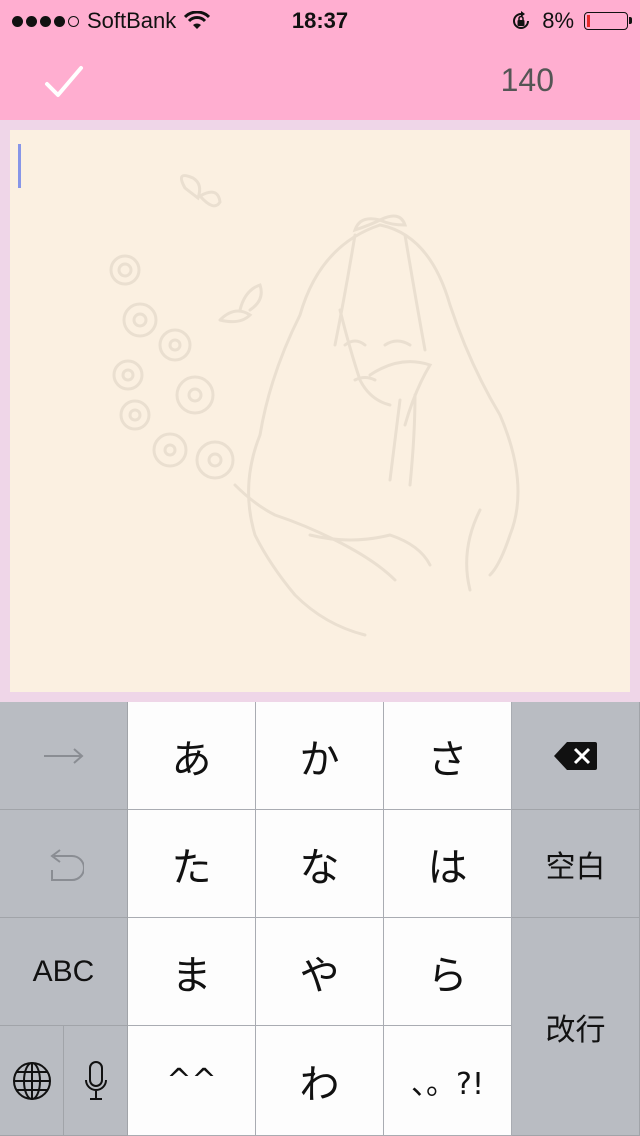 This screenshot has width=640, height=1136. Describe the element at coordinates (521, 20) in the screenshot. I see `rotation-lock-icon` at that location.